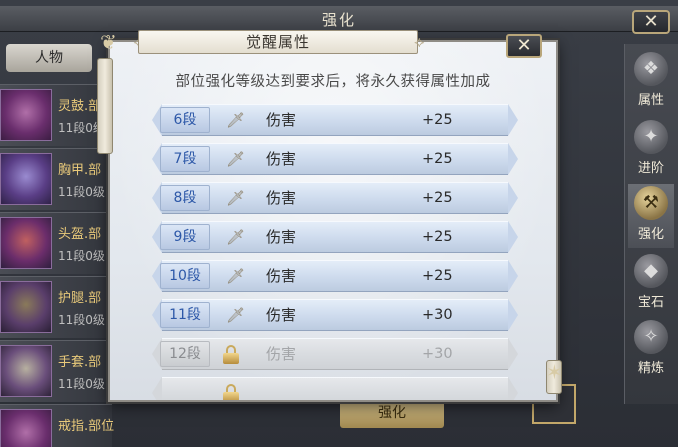 The width and height of the screenshot is (678, 447). I want to click on list-item: 头盔.部 11段0级, so click(56, 243).